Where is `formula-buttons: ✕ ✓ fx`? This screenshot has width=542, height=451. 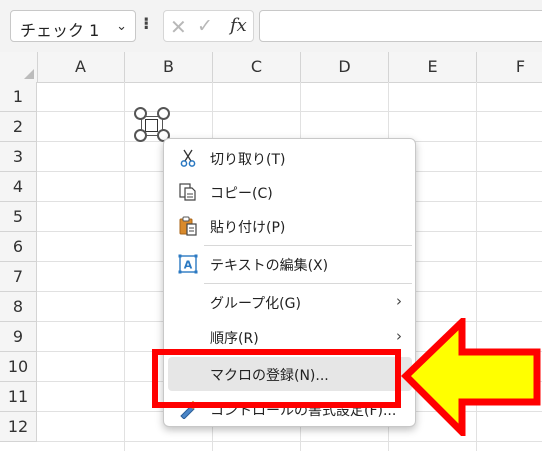 formula-buttons: ✕ ✓ fx is located at coordinates (208, 26).